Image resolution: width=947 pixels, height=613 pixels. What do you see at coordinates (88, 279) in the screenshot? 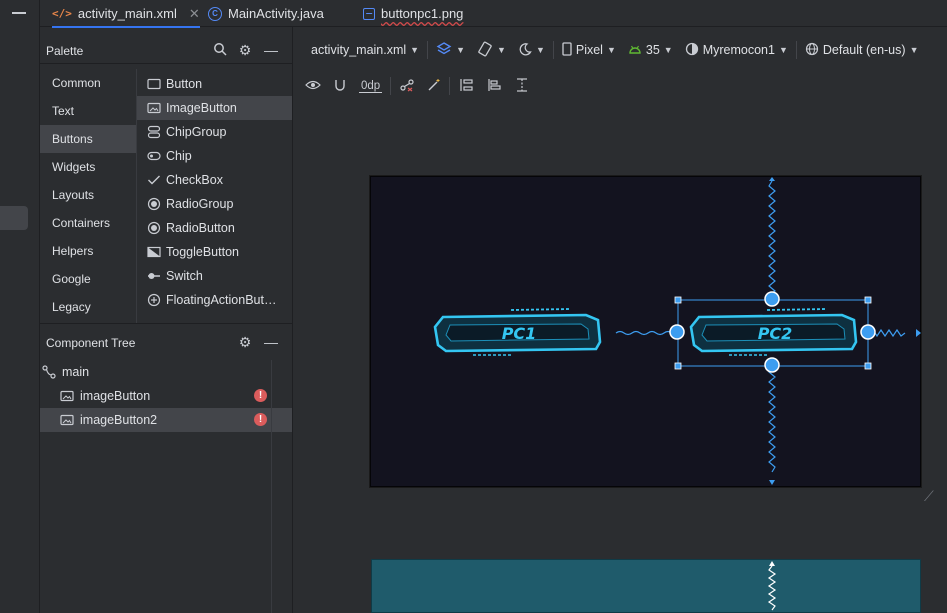
I see `category-google: Google` at bounding box center [88, 279].